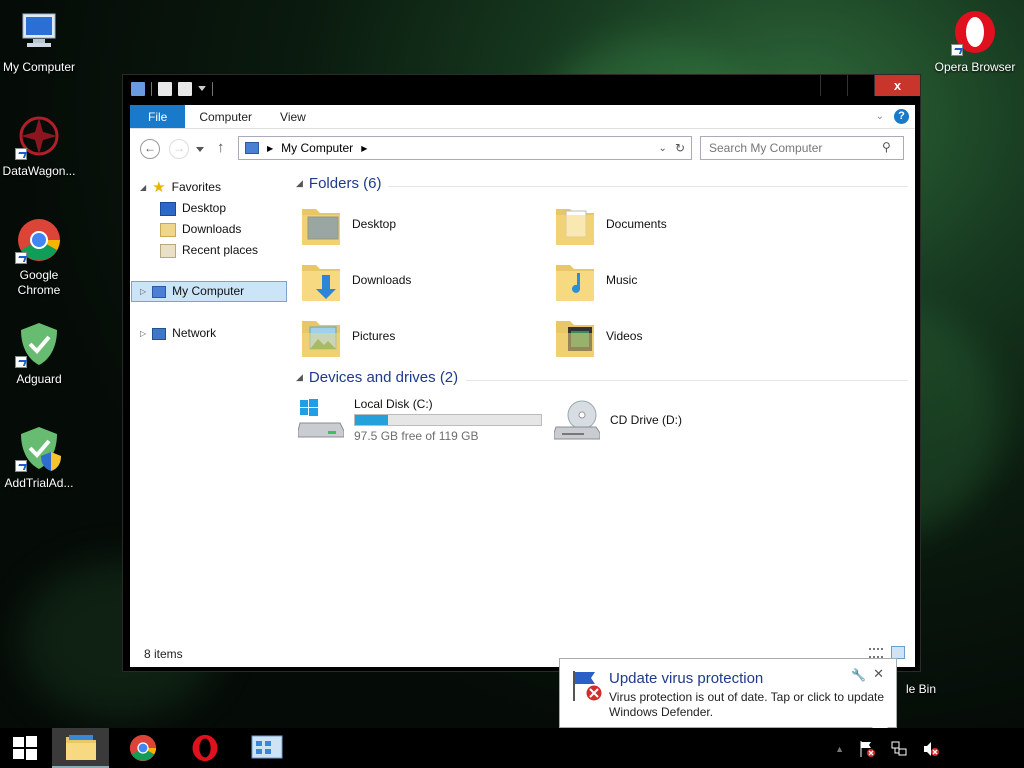 This screenshot has width=1024, height=768. I want to click on control-panel-icon, so click(266, 747).